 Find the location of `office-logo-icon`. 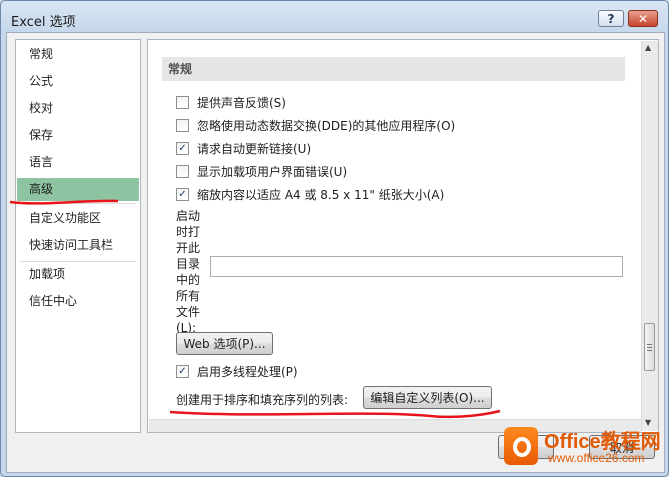

office-logo-icon is located at coordinates (521, 446).